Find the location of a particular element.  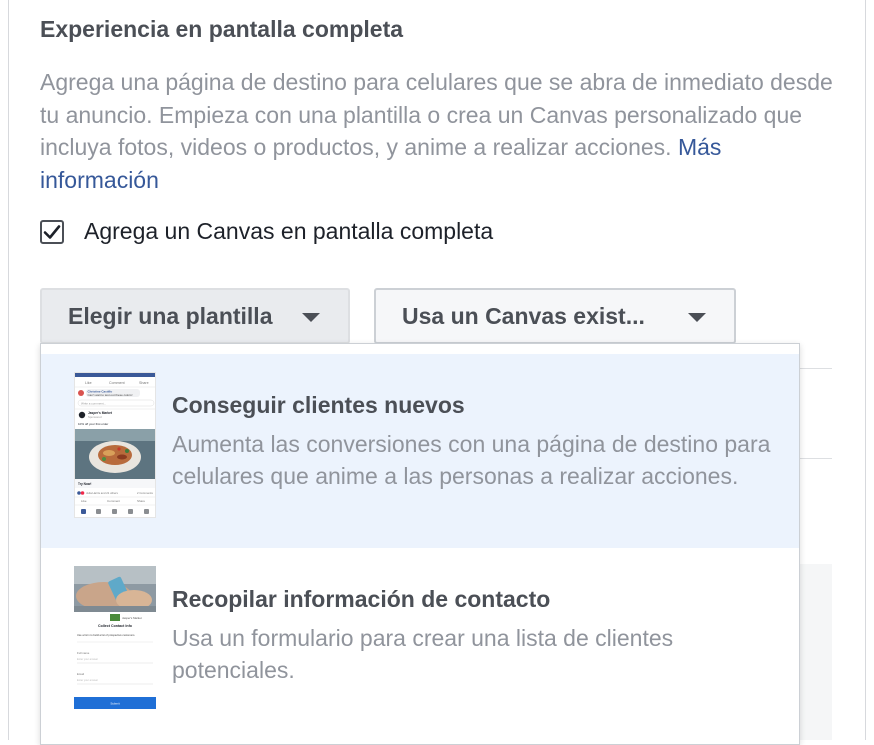

page-avatar is located at coordinates (82, 415).